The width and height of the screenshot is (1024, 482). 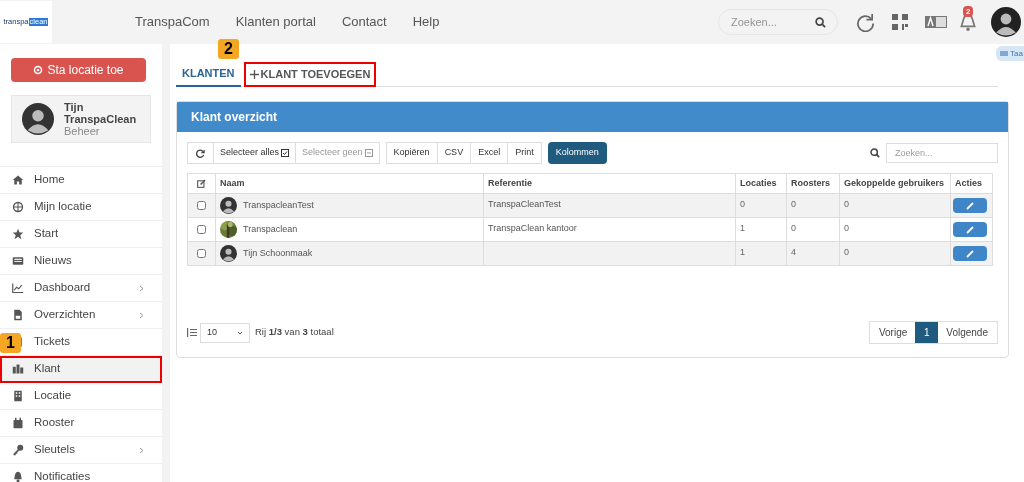 I want to click on export-button: Print, so click(x=524, y=153).